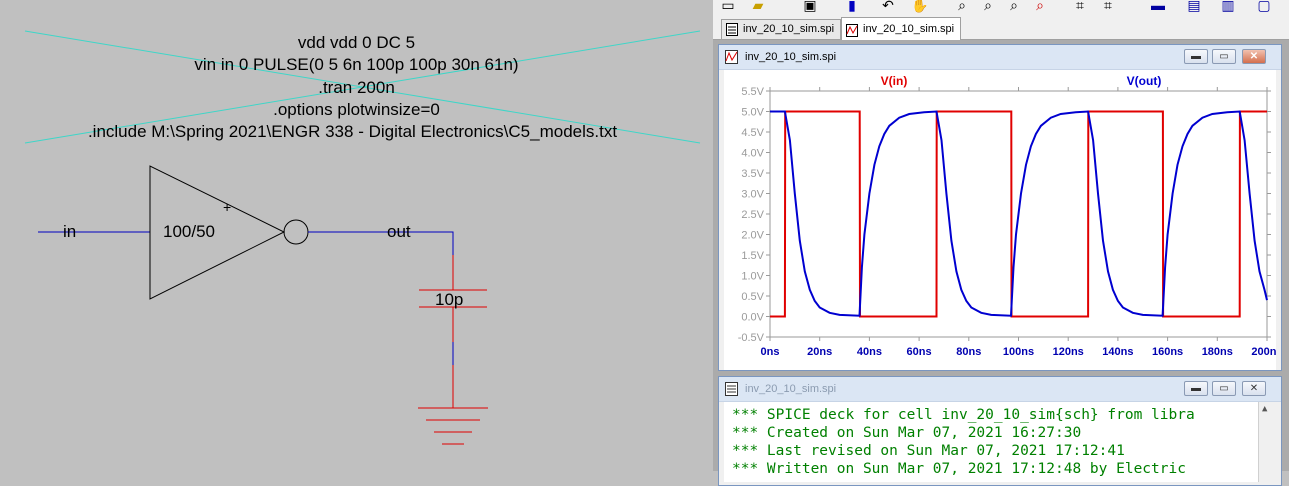  Describe the element at coordinates (1217, 352) in the screenshot. I see `x-tick-label: 180ns` at that location.